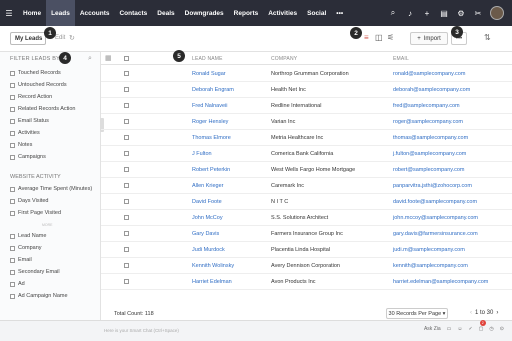 This screenshot has width=512, height=341. Describe the element at coordinates (35, 272) in the screenshot. I see `filter-item: Secondary Email` at that location.